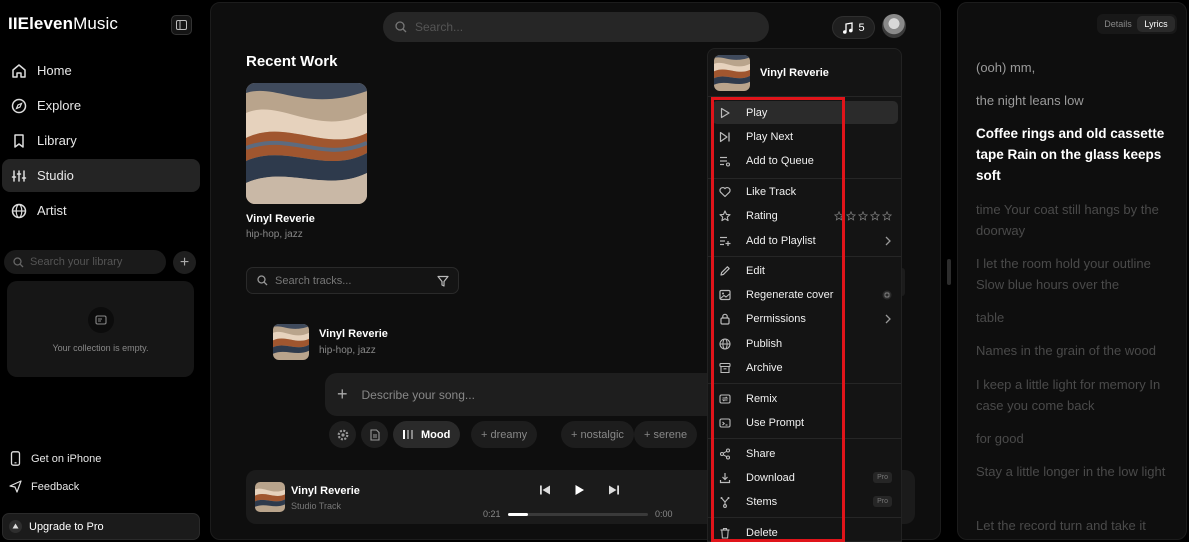 The height and width of the screenshot is (542, 1189). I want to click on menu-item-delete: Delete, so click(805, 531).